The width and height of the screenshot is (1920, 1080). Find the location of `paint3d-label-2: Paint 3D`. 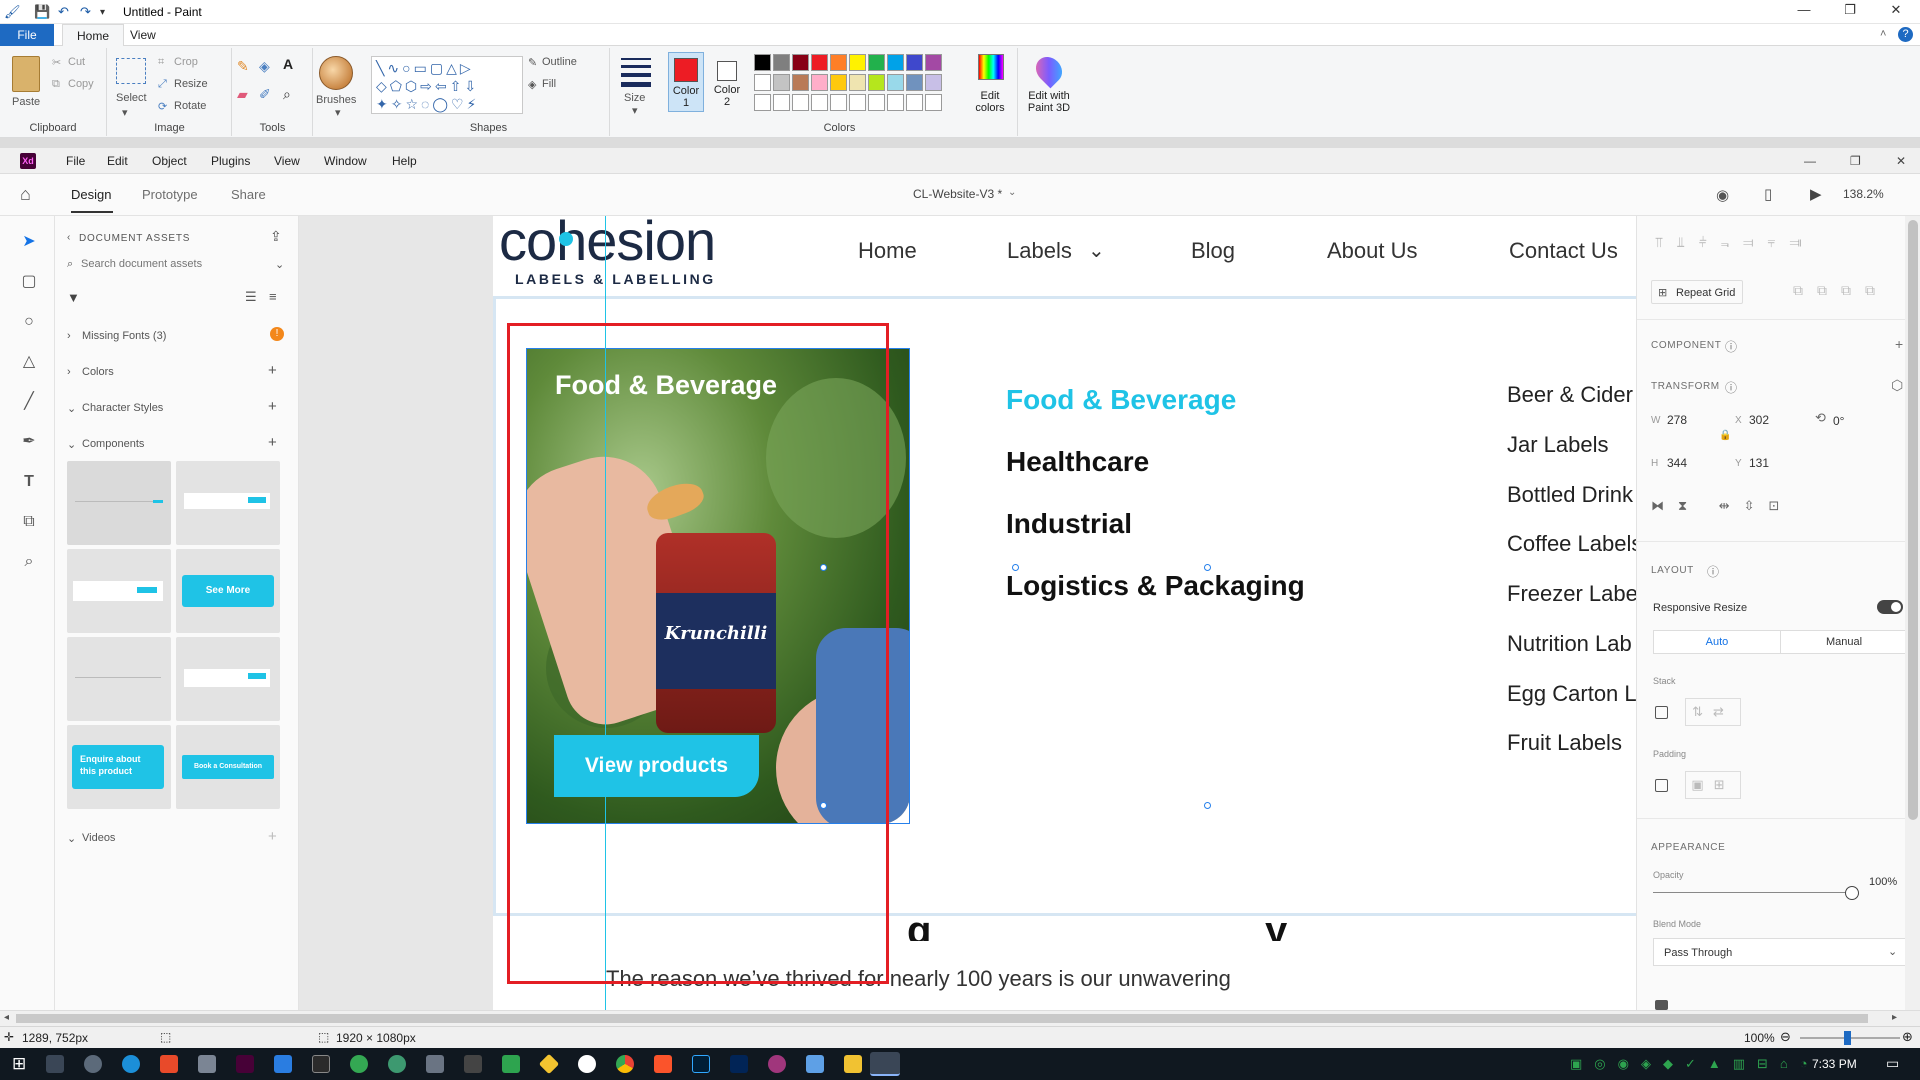

paint3d-label-2: Paint 3D is located at coordinates (1049, 108).